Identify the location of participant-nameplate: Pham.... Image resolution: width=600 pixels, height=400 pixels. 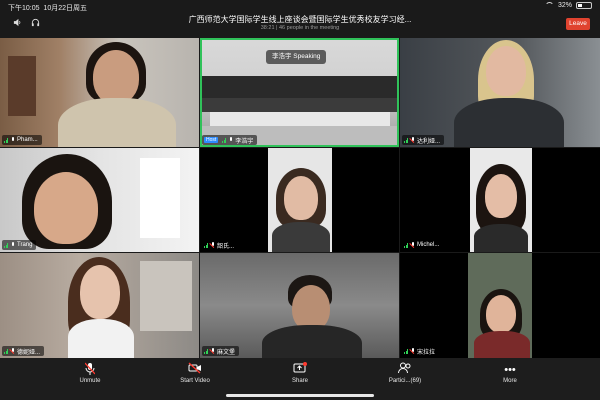
(22, 140).